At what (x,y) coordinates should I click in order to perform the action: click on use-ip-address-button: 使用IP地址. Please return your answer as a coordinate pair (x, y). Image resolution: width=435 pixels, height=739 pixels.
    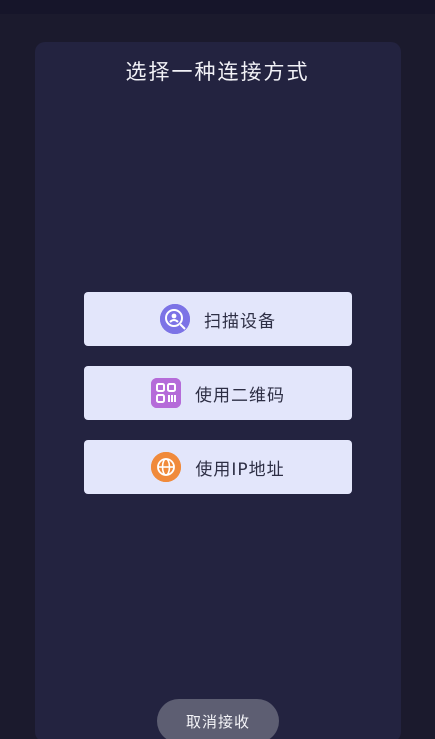
    Looking at the image, I should click on (218, 467).